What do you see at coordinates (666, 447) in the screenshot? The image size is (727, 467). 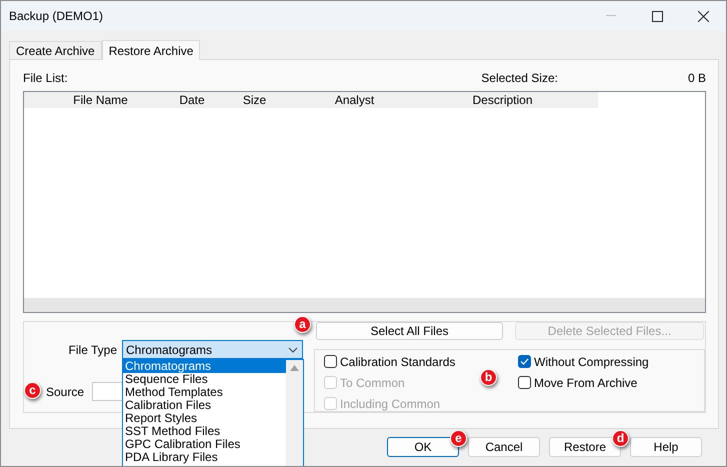 I see `dialog-button: Help` at bounding box center [666, 447].